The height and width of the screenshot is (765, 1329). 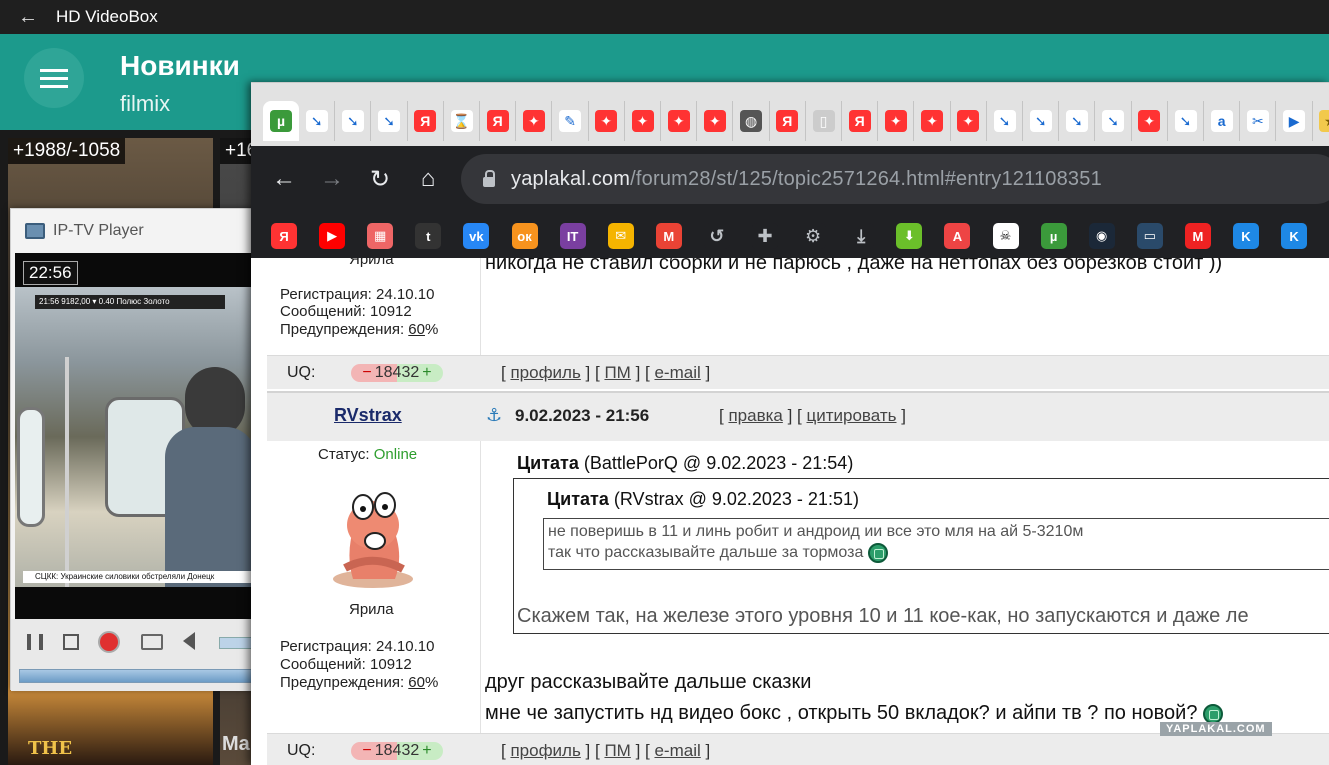 What do you see at coordinates (716, 236) in the screenshot?
I see `history-icon: ↺` at bounding box center [716, 236].